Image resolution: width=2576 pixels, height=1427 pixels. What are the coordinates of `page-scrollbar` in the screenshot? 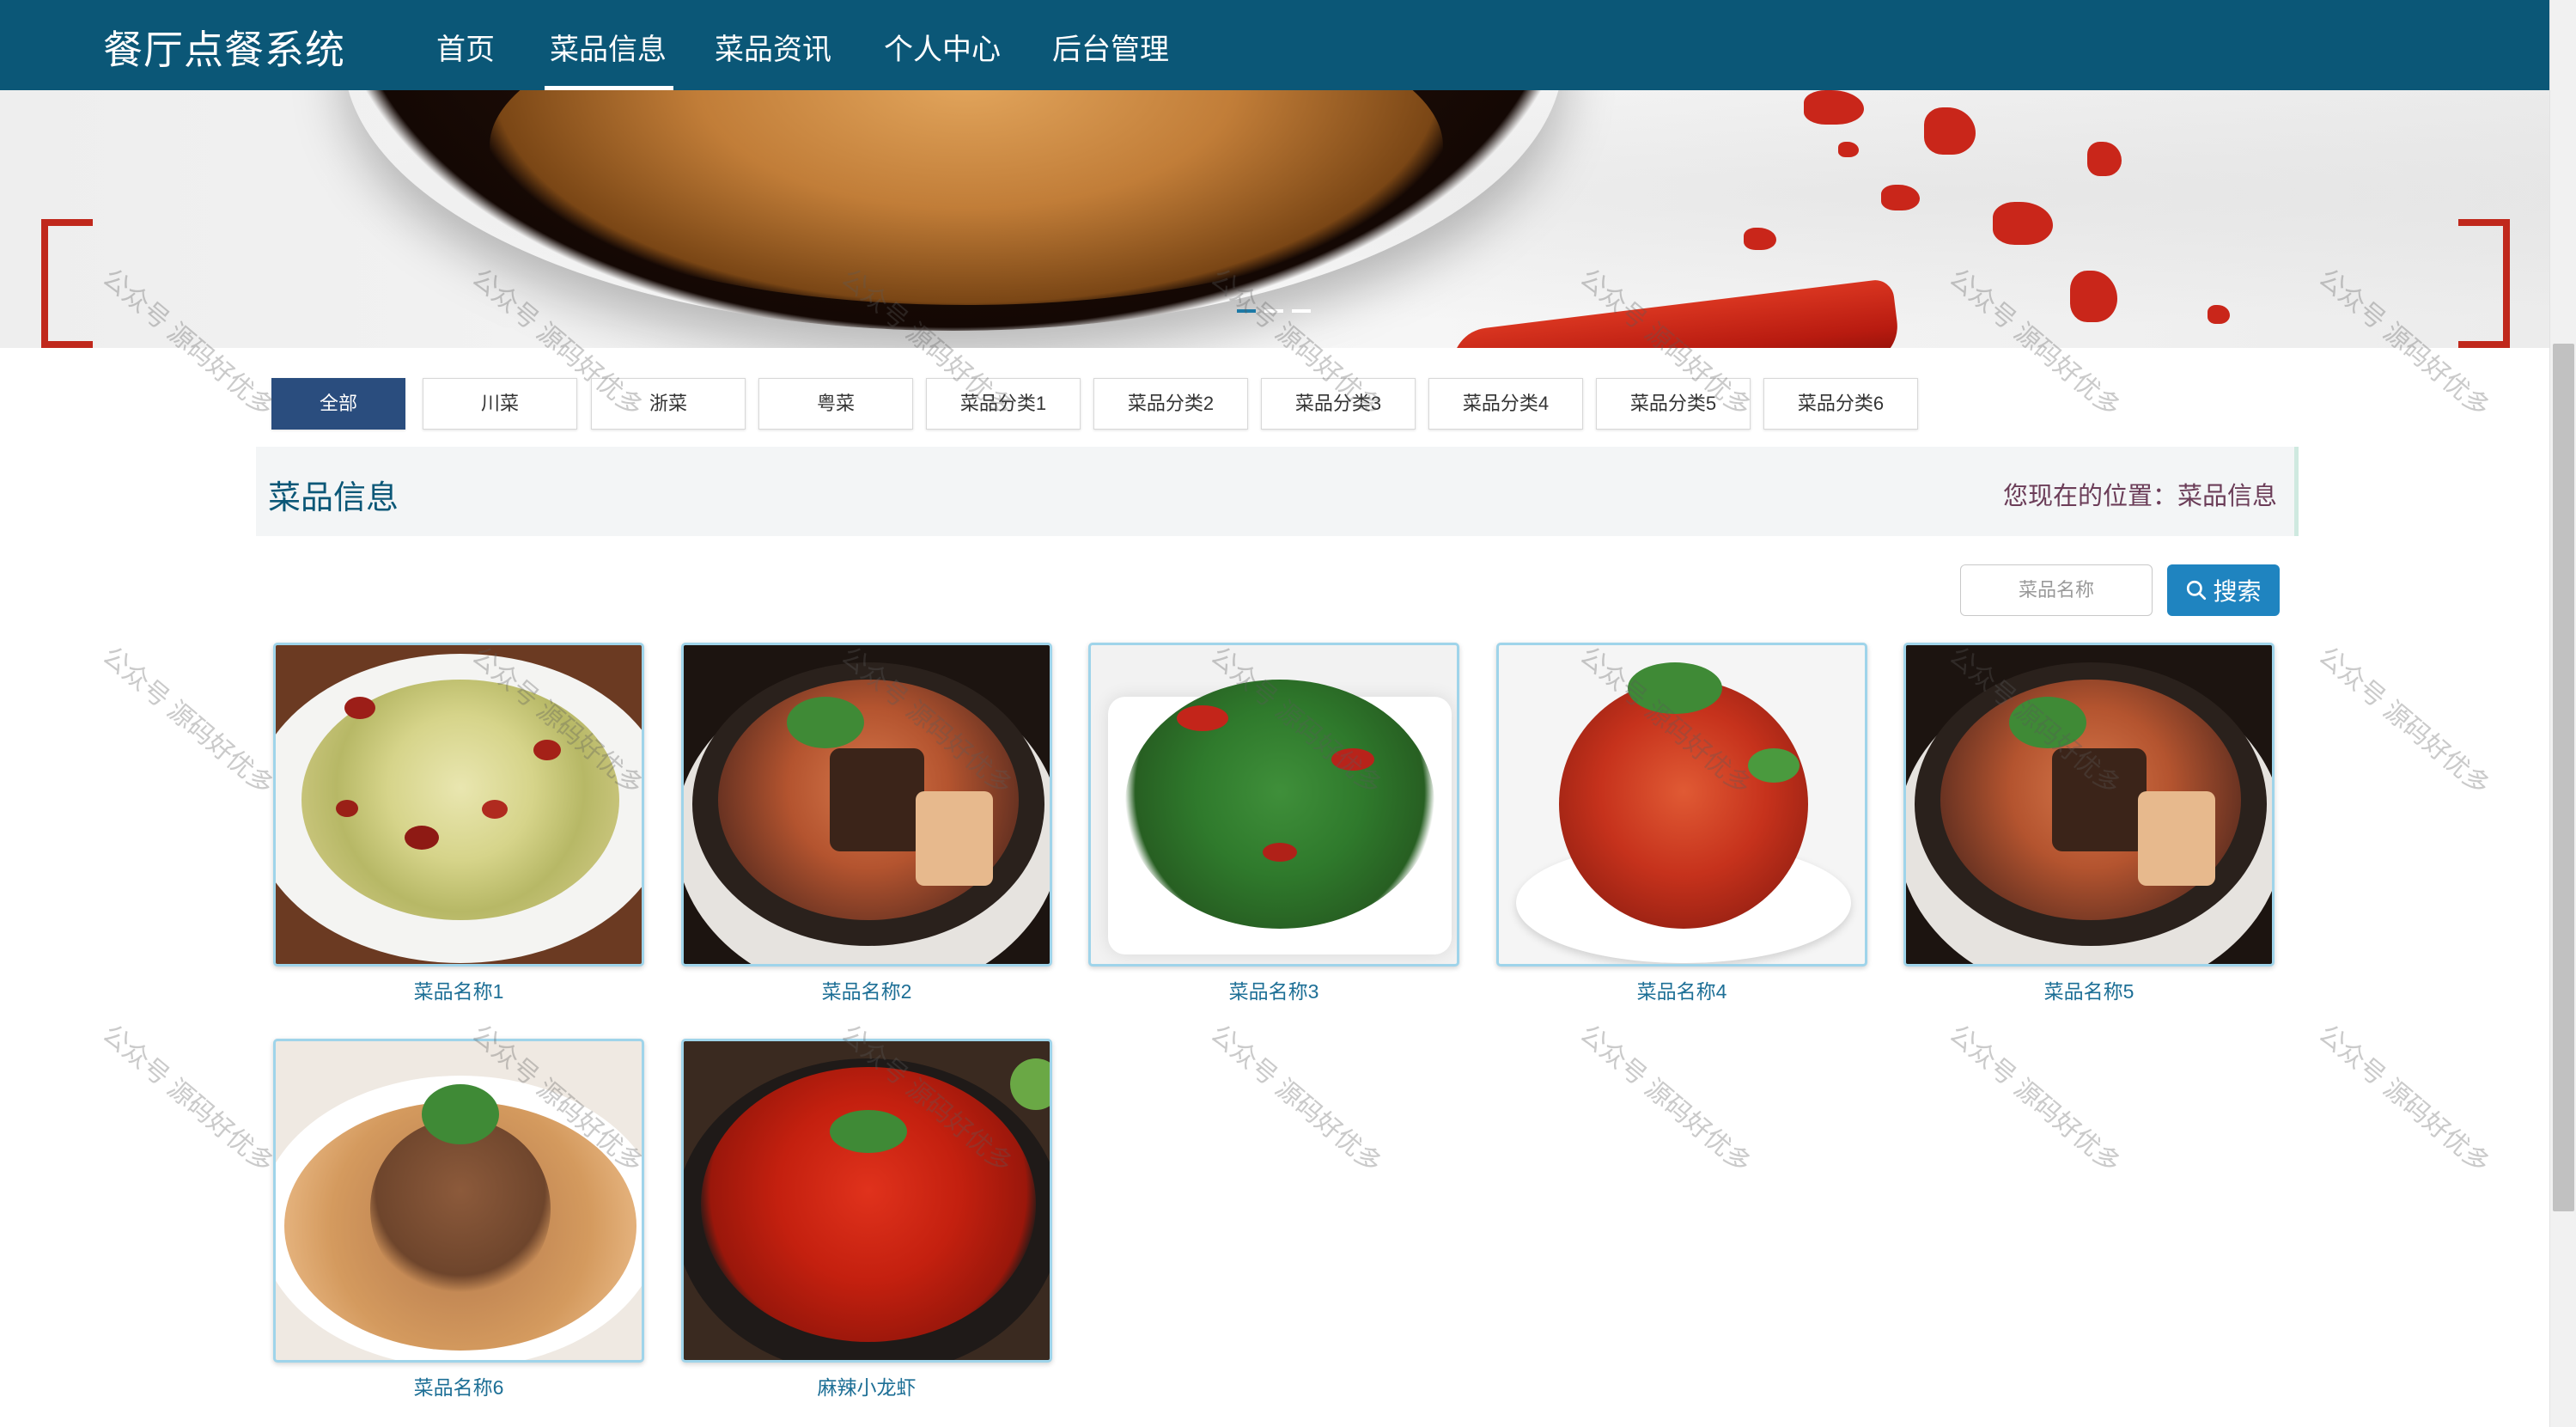 It's located at (2562, 713).